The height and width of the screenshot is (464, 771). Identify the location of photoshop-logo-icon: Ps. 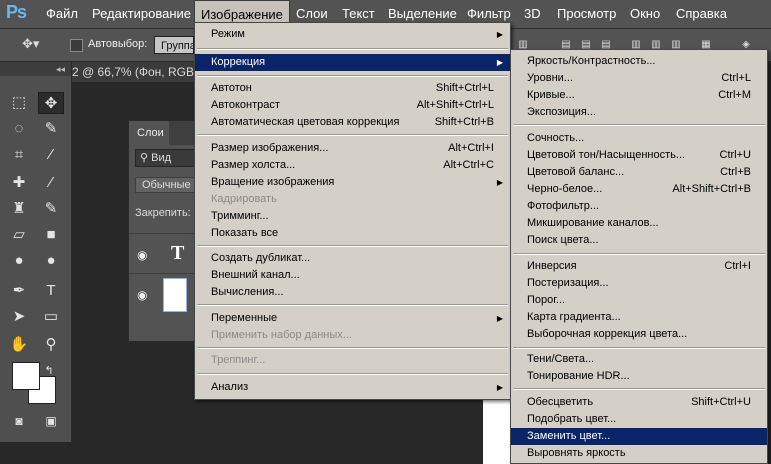
(16, 12).